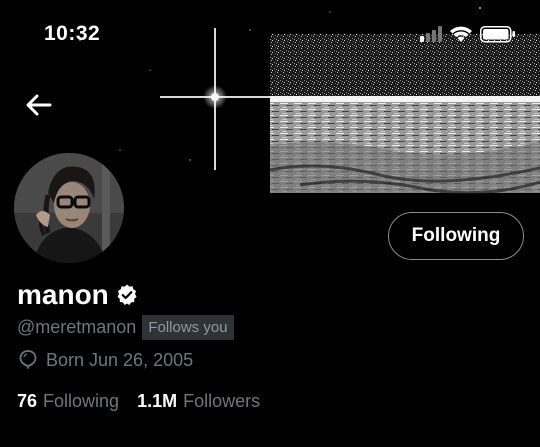 The width and height of the screenshot is (540, 447). Describe the element at coordinates (120, 359) in the screenshot. I see `birth-date-text: Born Jun 26, 2005` at that location.